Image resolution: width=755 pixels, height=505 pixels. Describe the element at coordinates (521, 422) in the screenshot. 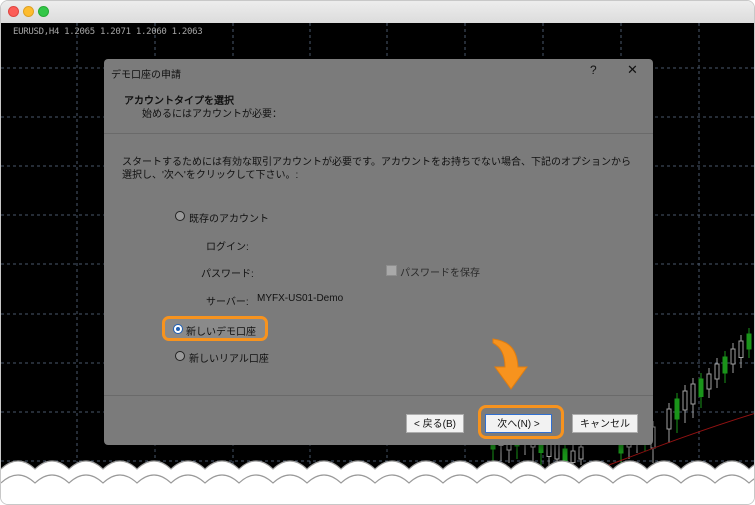

I see `next-button-highlight` at that location.